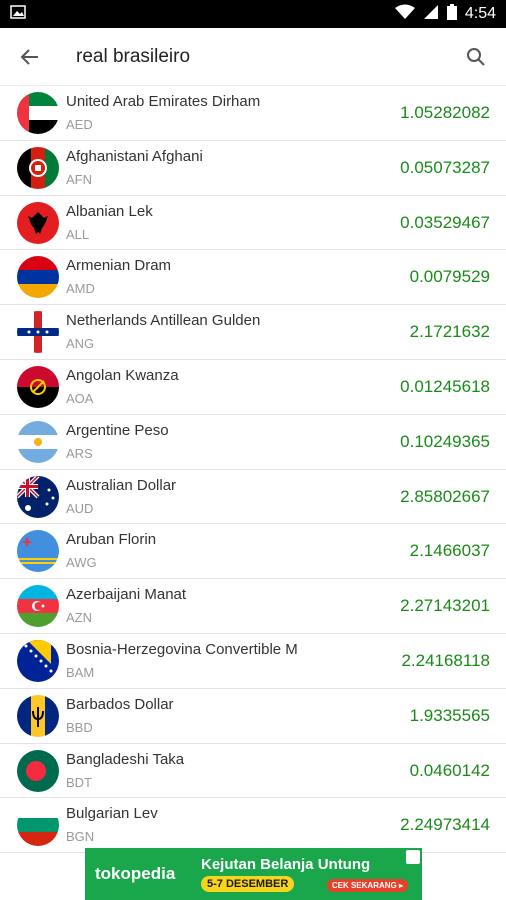 This screenshot has width=506, height=900. What do you see at coordinates (78, 234) in the screenshot?
I see `currency-code: ALL` at bounding box center [78, 234].